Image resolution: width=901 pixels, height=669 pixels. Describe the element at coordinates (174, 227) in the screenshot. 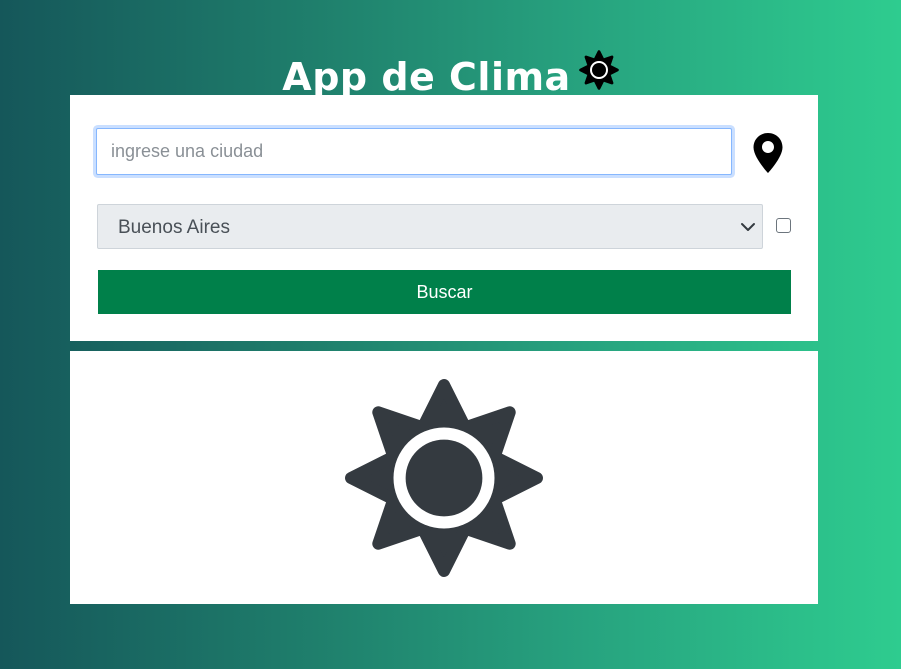

I see `city-select-value: Buenos Aires` at that location.